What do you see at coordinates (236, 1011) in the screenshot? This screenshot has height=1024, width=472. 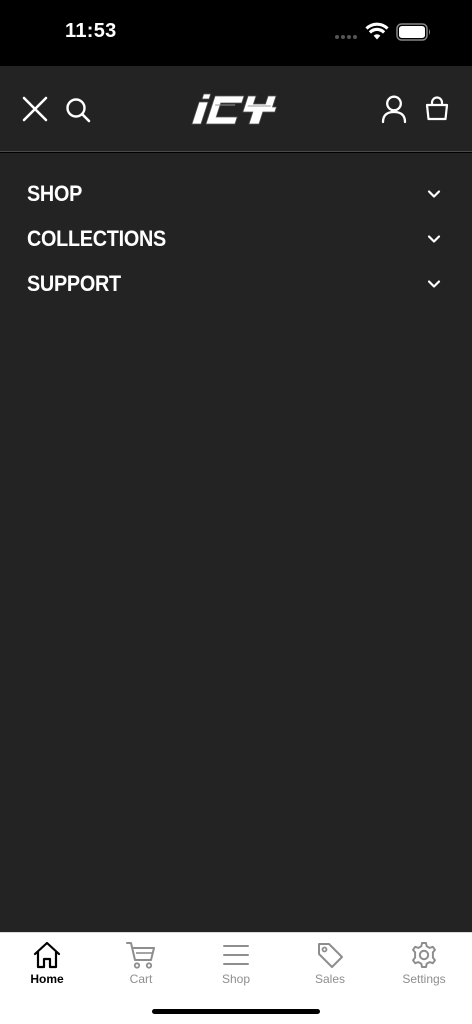 I see `home-indicator` at bounding box center [236, 1011].